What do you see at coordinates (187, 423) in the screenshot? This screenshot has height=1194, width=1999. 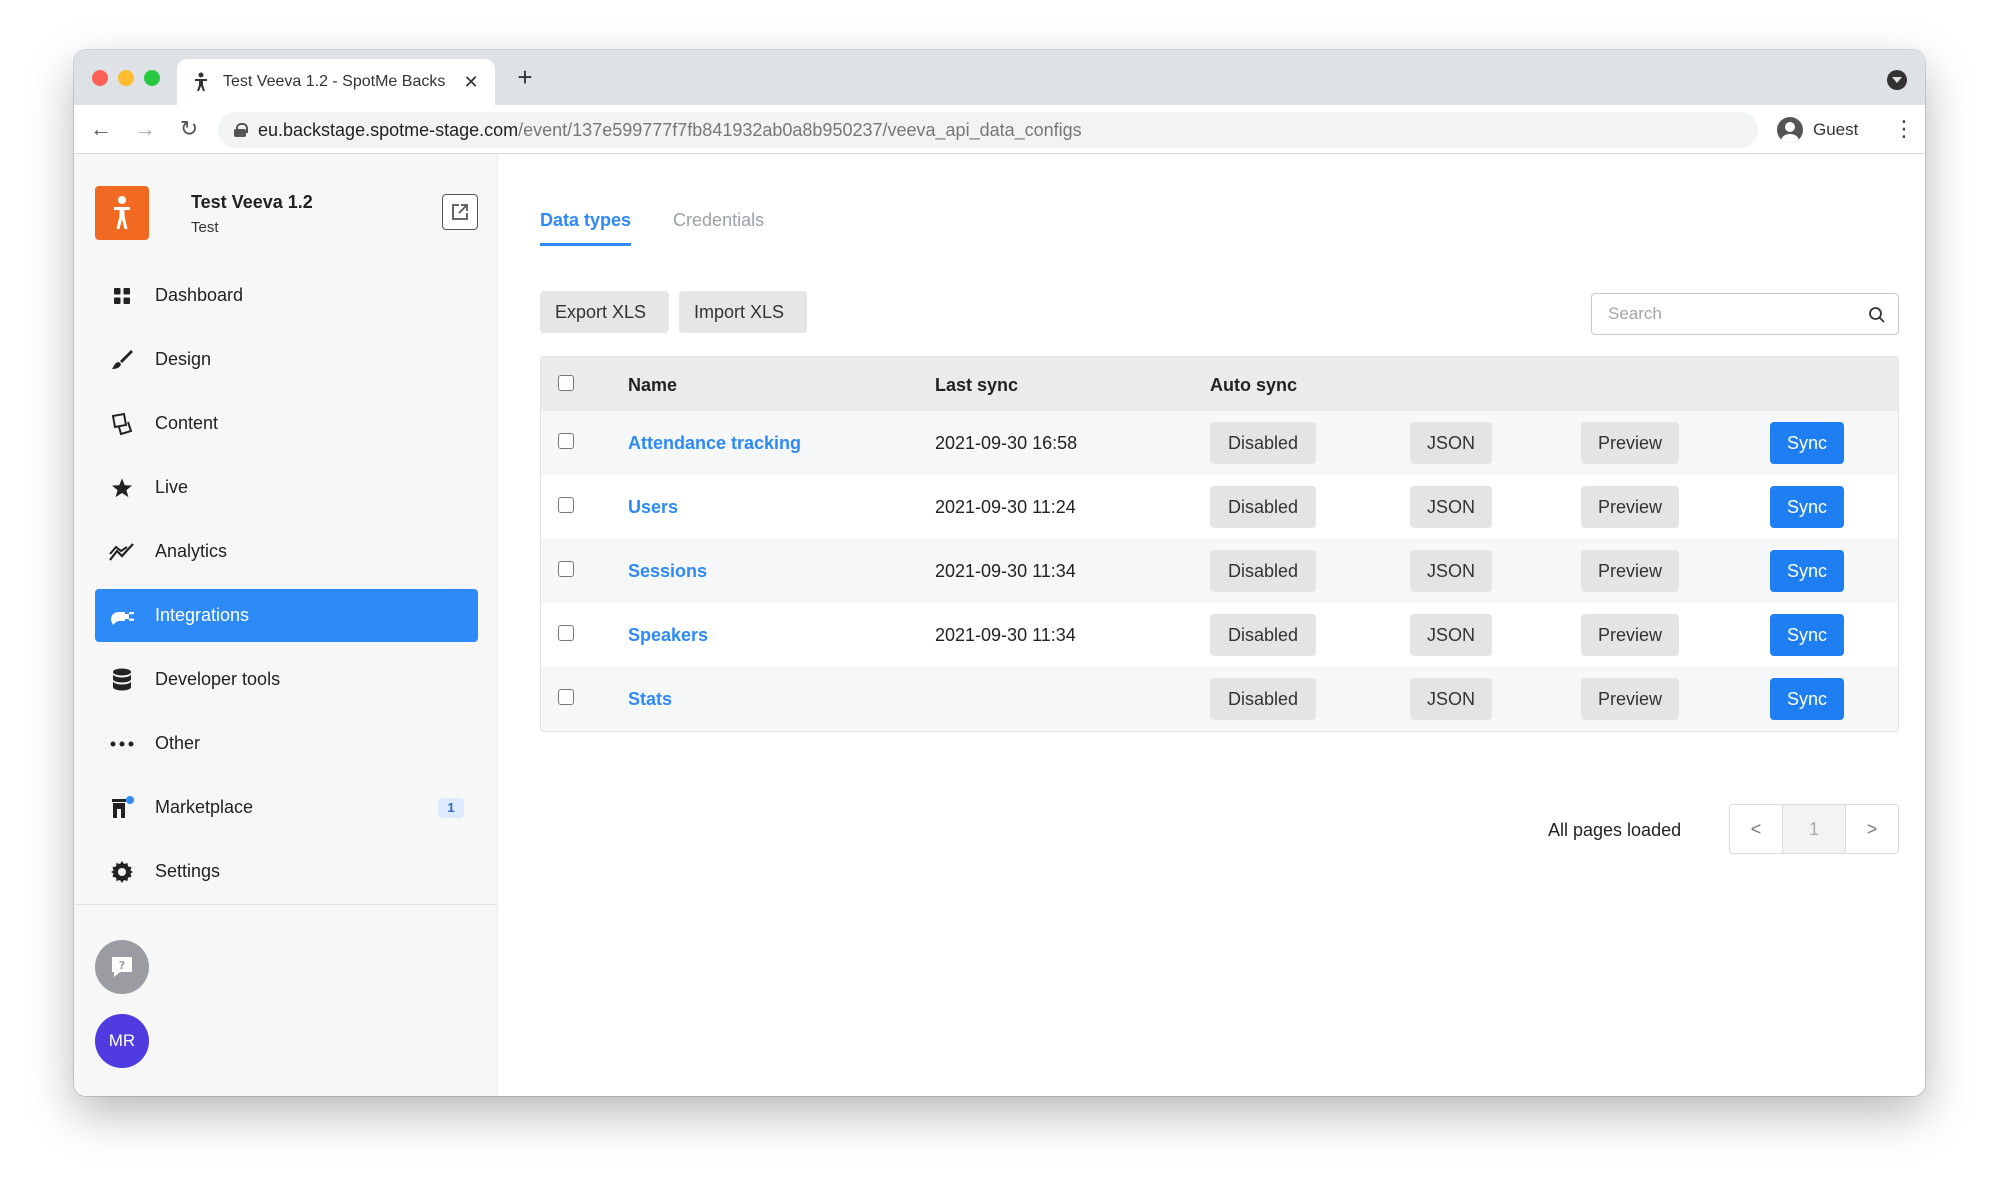 I see `sidebar-item-label: Content` at bounding box center [187, 423].